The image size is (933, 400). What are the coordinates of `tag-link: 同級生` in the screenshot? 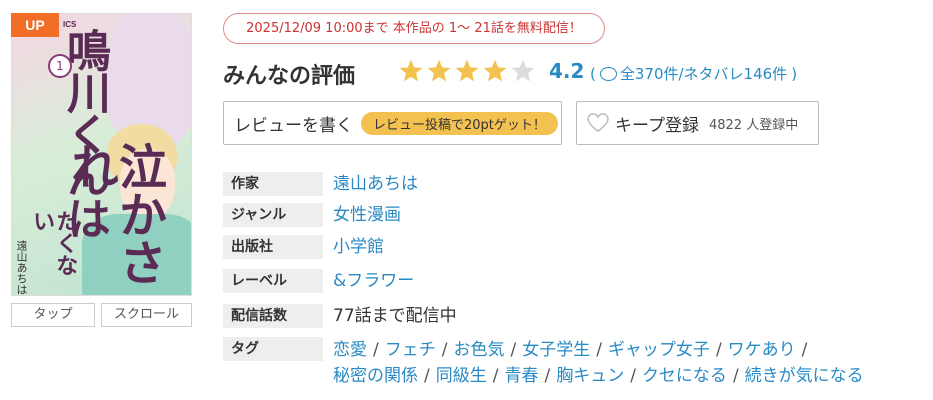 It's located at (461, 376).